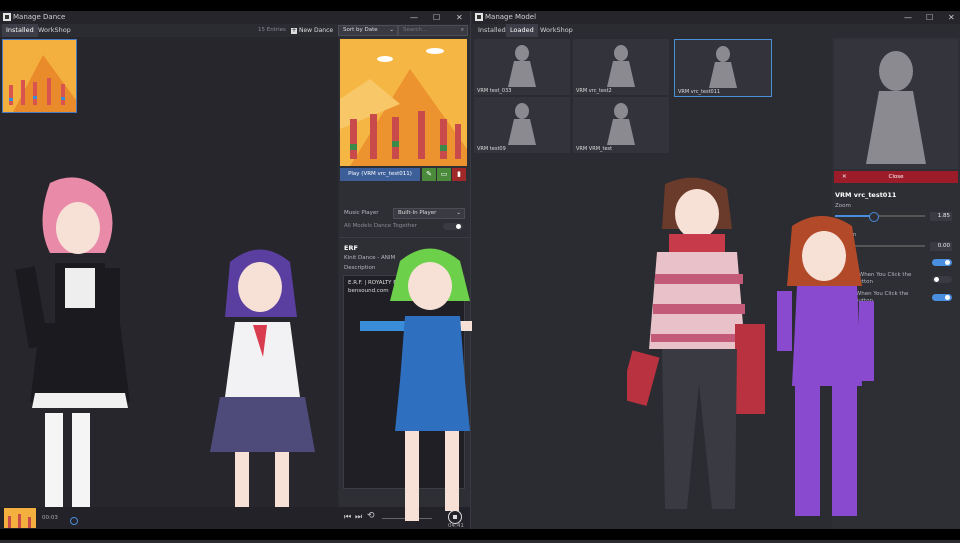  I want to click on model-name: VRM test_033, so click(494, 91).